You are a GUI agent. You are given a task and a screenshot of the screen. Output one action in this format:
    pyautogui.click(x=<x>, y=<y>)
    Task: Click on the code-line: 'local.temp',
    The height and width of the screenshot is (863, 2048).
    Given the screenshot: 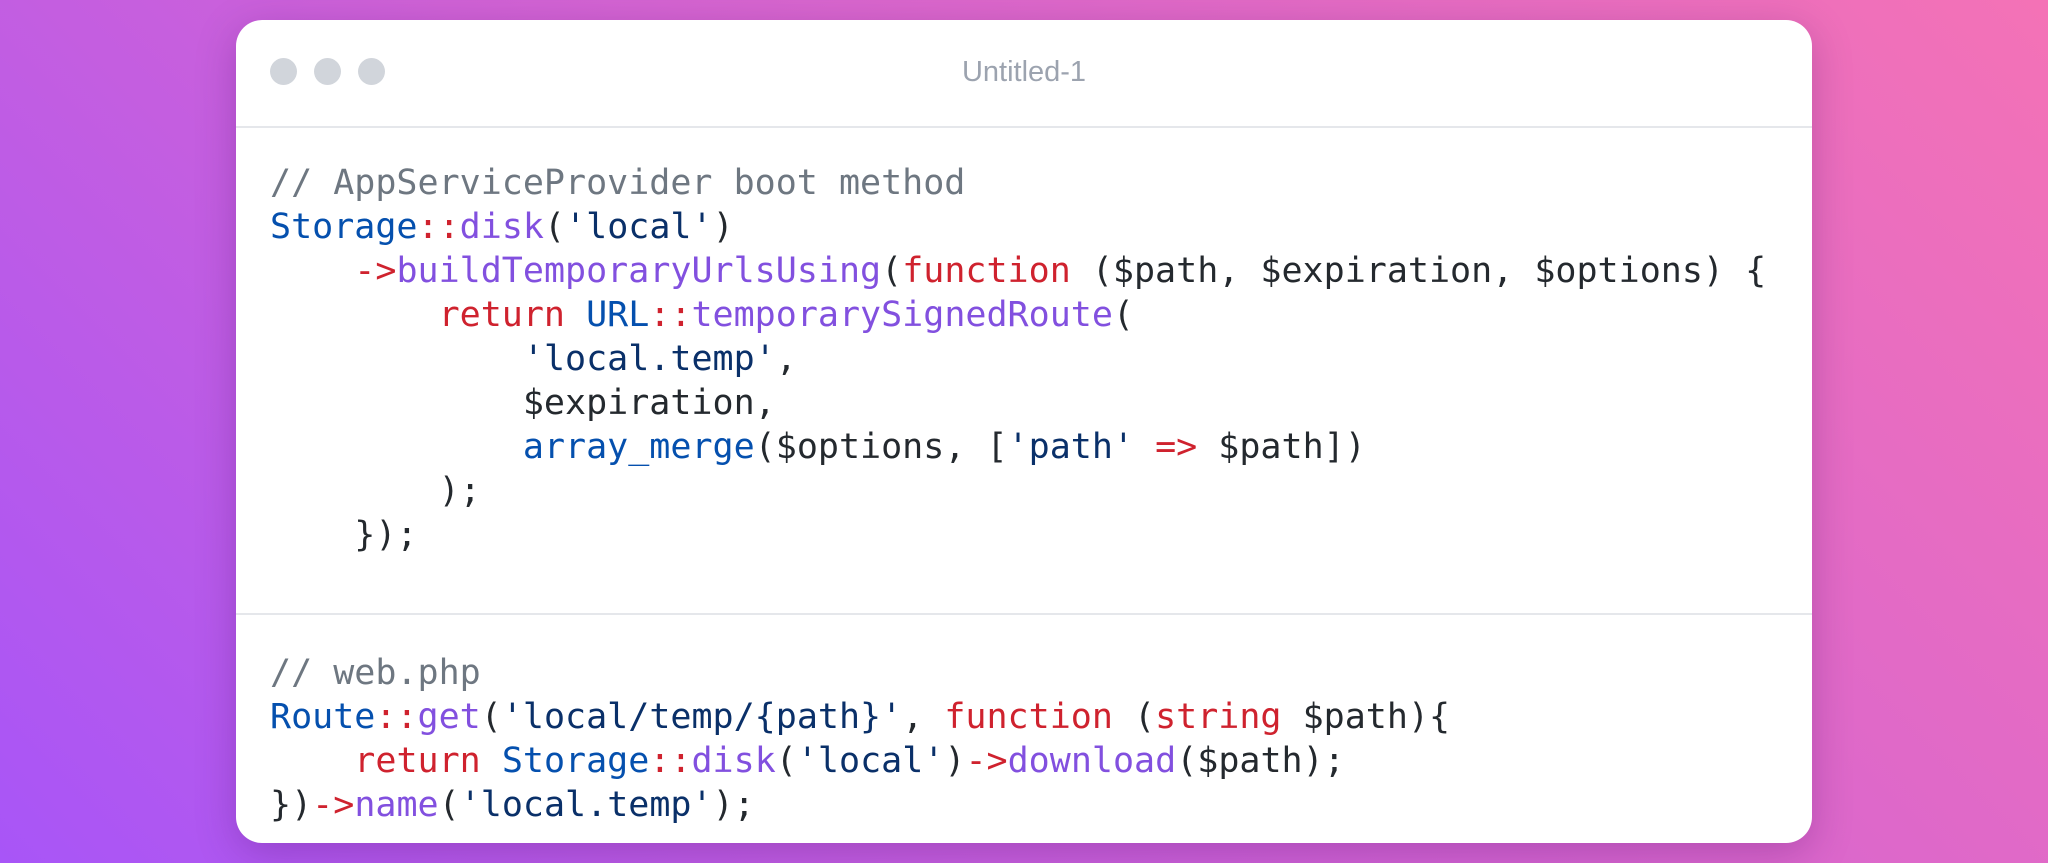 What is the action you would take?
    pyautogui.click(x=1018, y=359)
    